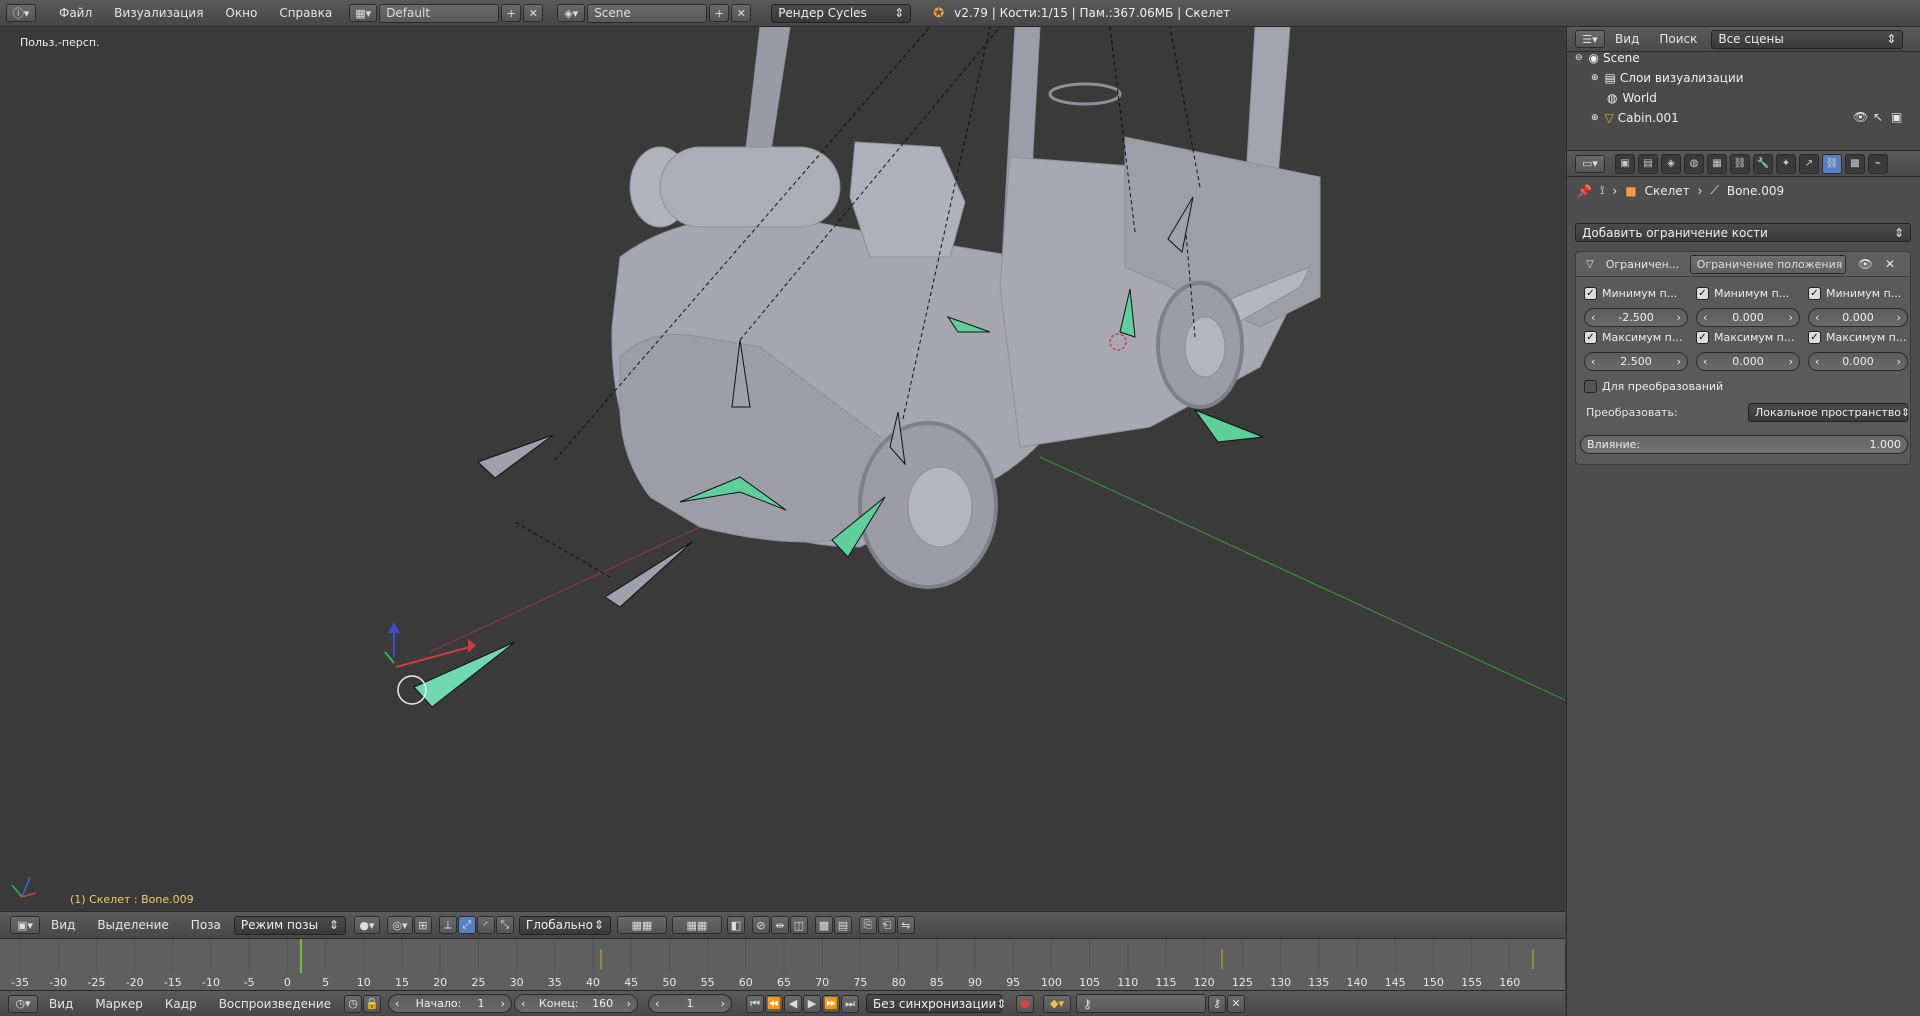  What do you see at coordinates (1763, 163) in the screenshot?
I see `modifiers-tab-icon: 🔧` at bounding box center [1763, 163].